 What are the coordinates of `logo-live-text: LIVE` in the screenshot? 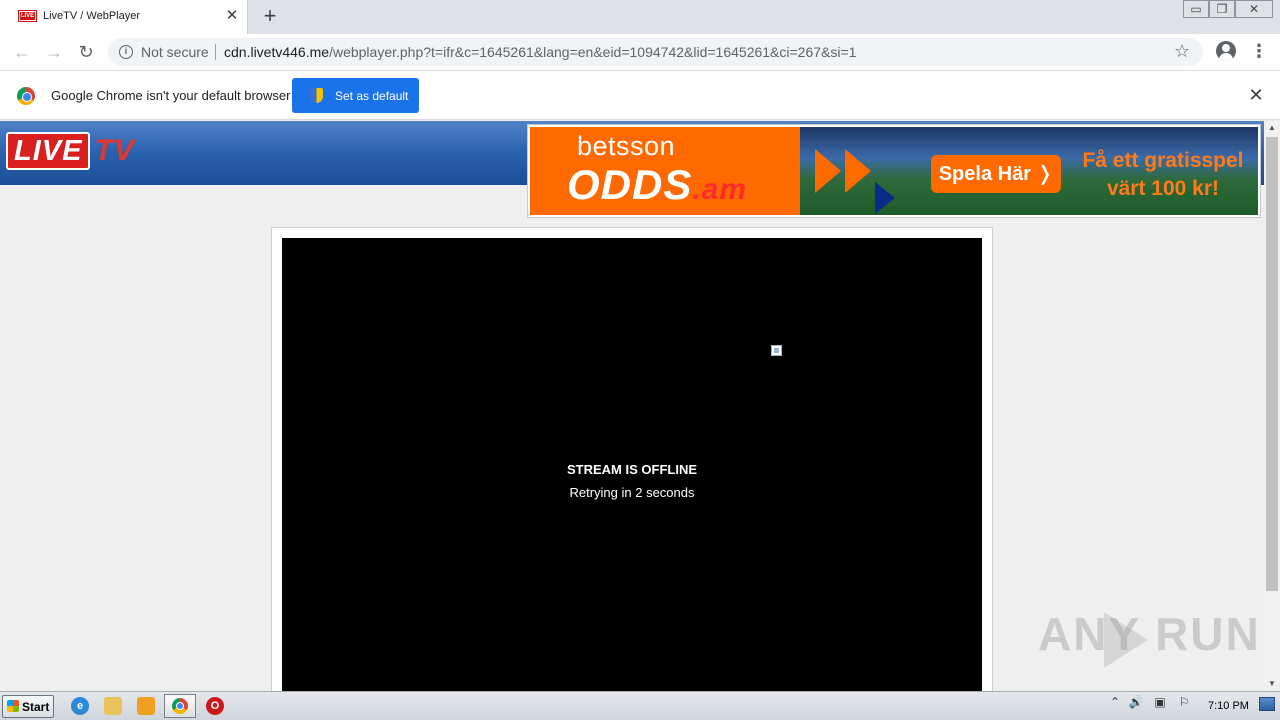 It's located at (48, 151).